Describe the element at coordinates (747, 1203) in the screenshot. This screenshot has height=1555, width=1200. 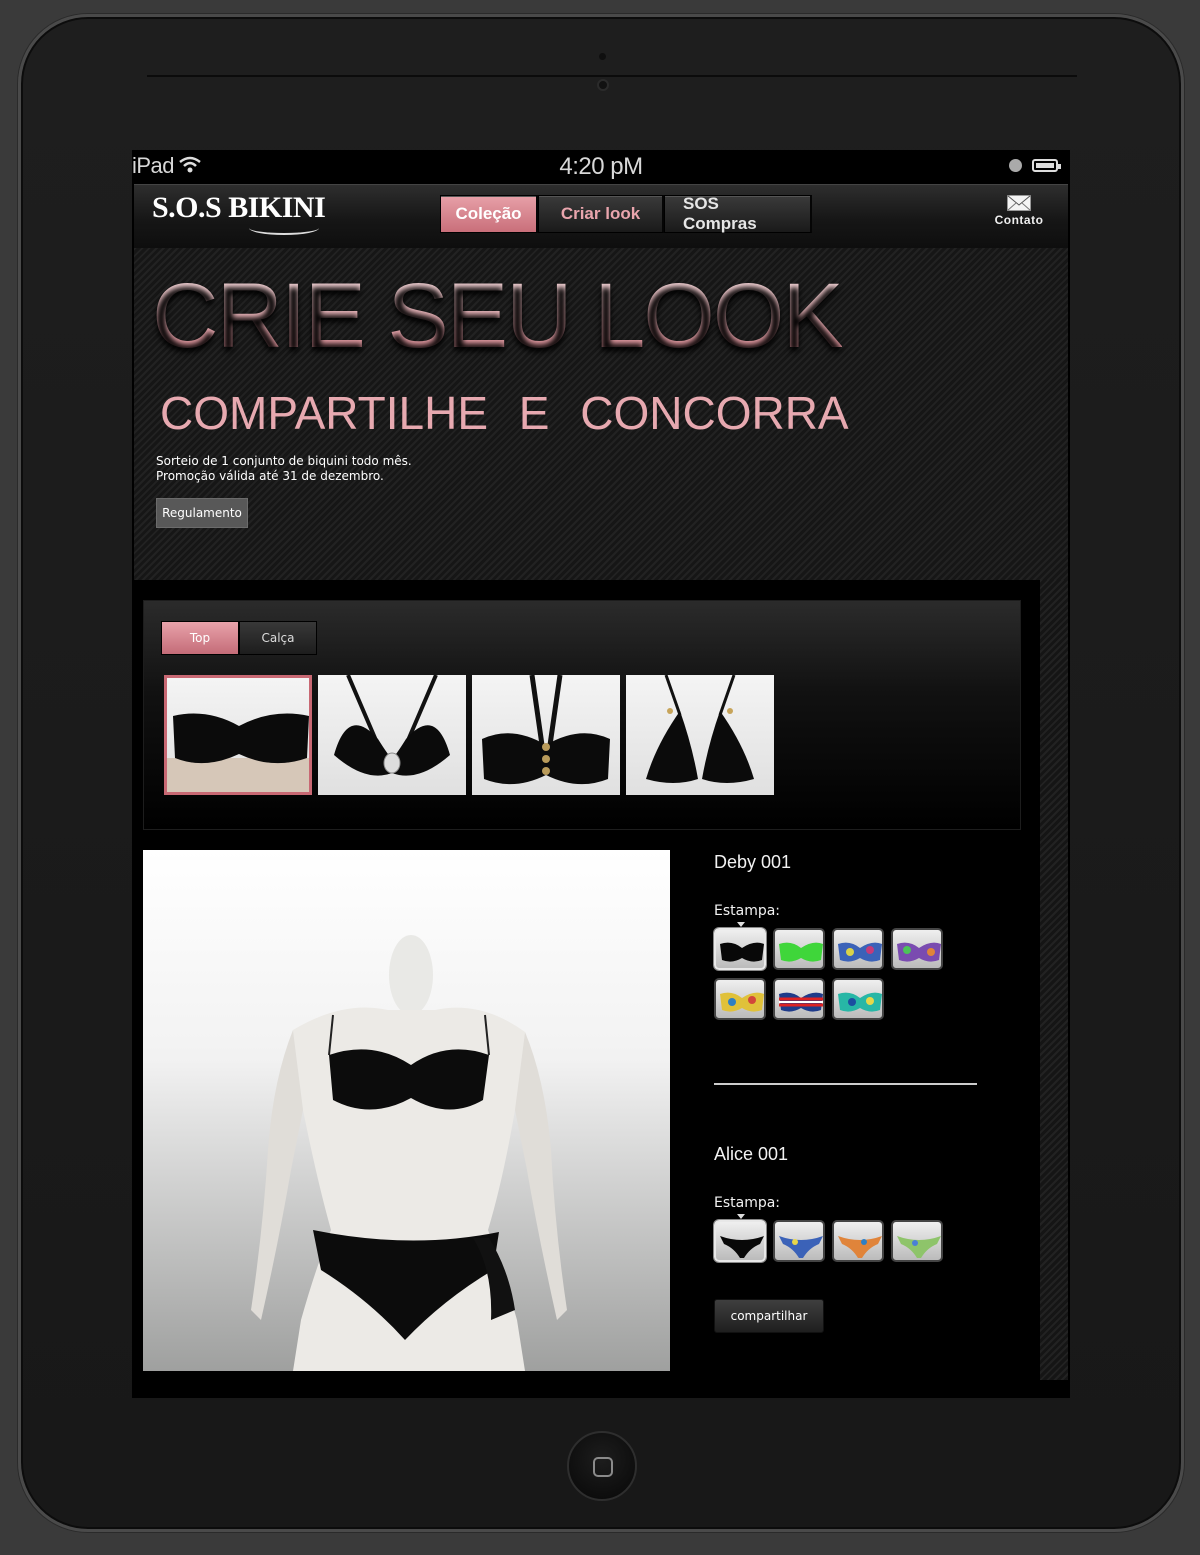
I see `estampa-label-alice: Estampa:` at that location.